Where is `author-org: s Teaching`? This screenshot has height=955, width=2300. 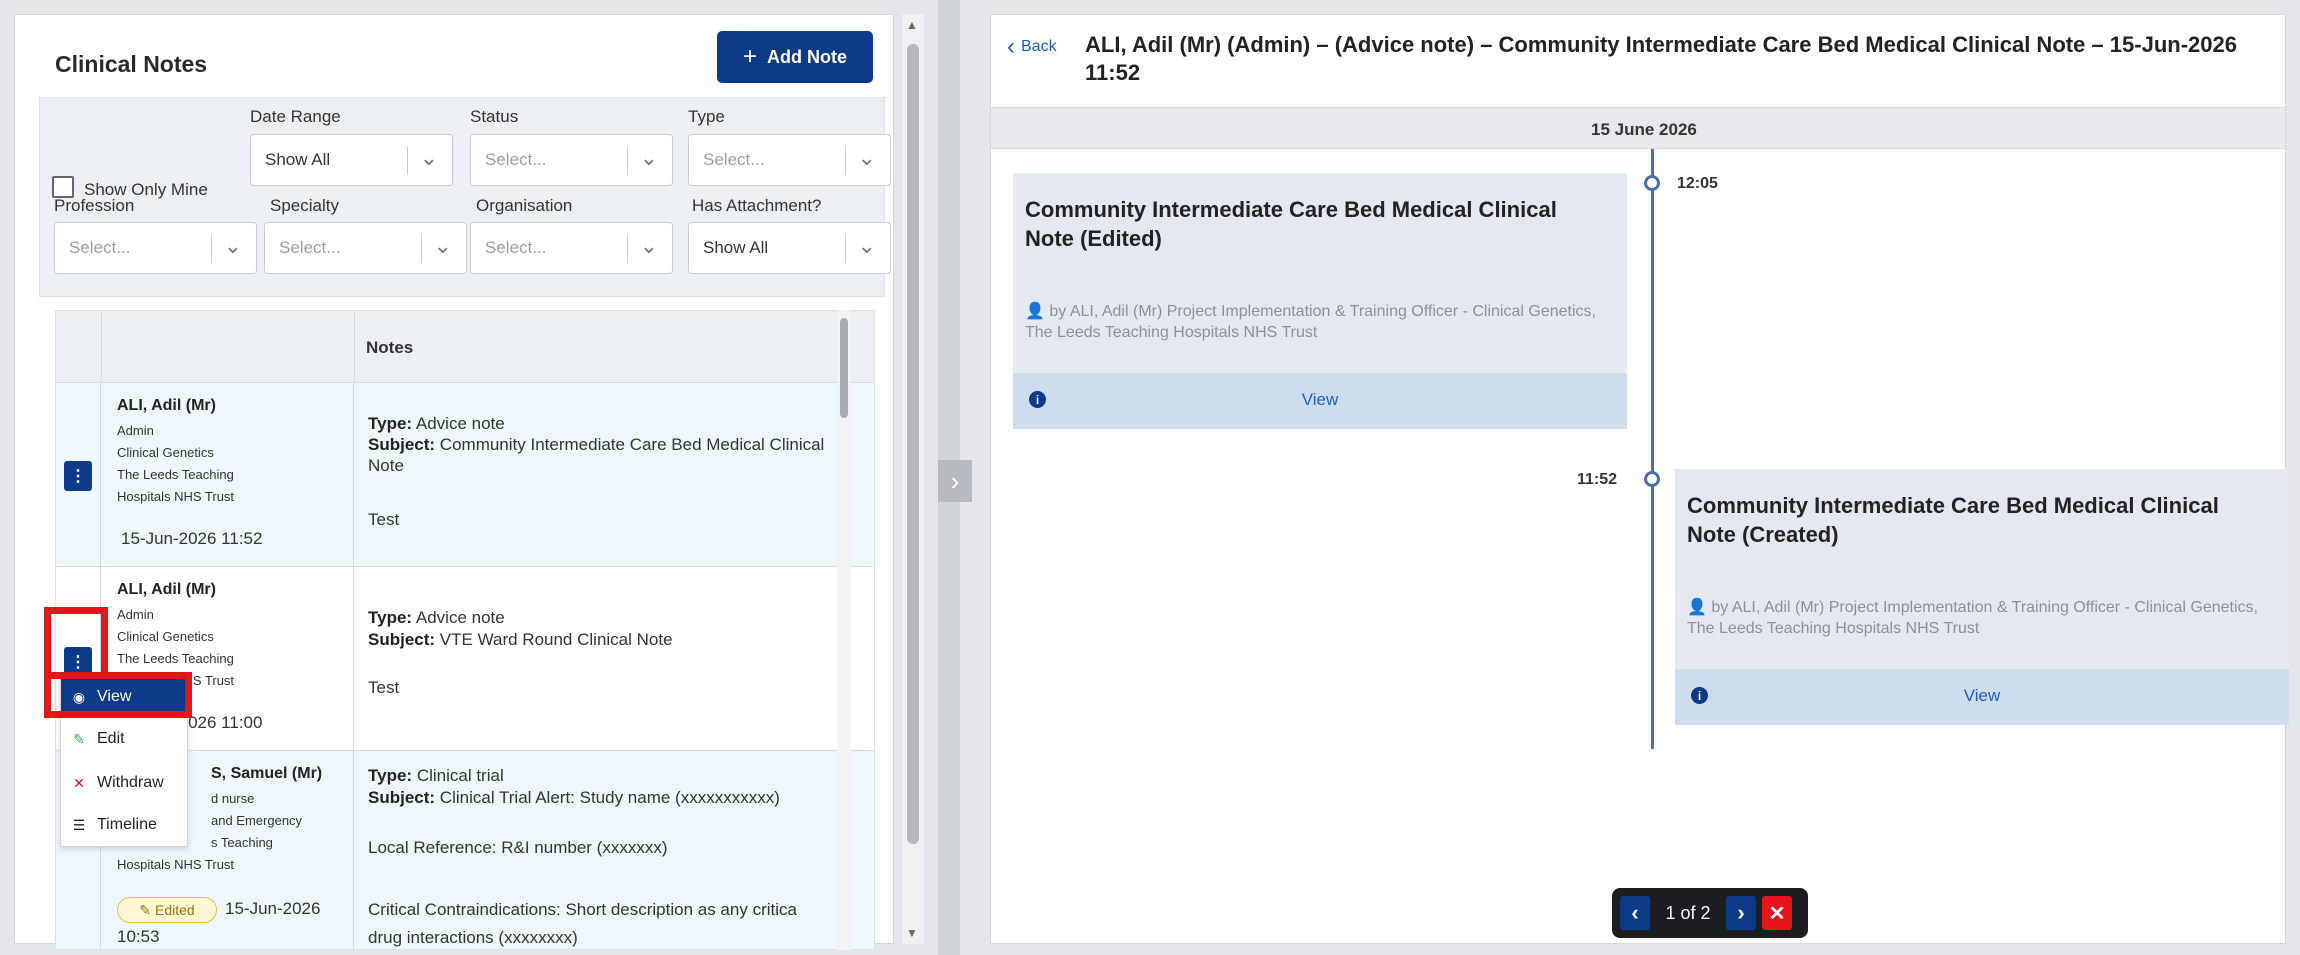
author-org: s Teaching is located at coordinates (242, 842).